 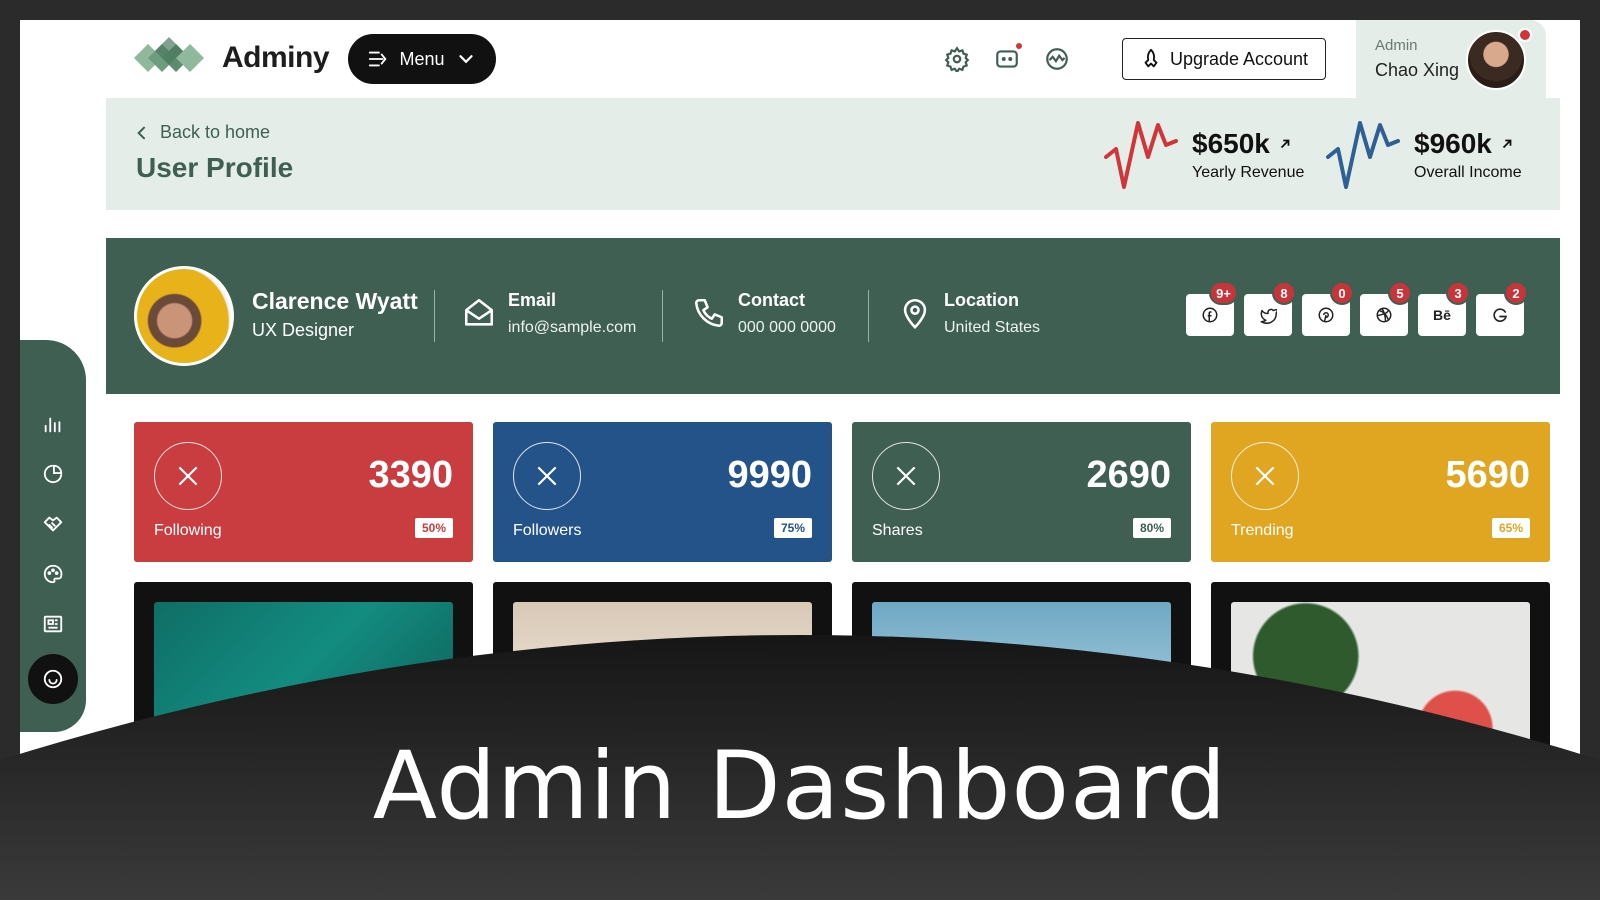 I want to click on dribbble-icon, so click(x=1384, y=315).